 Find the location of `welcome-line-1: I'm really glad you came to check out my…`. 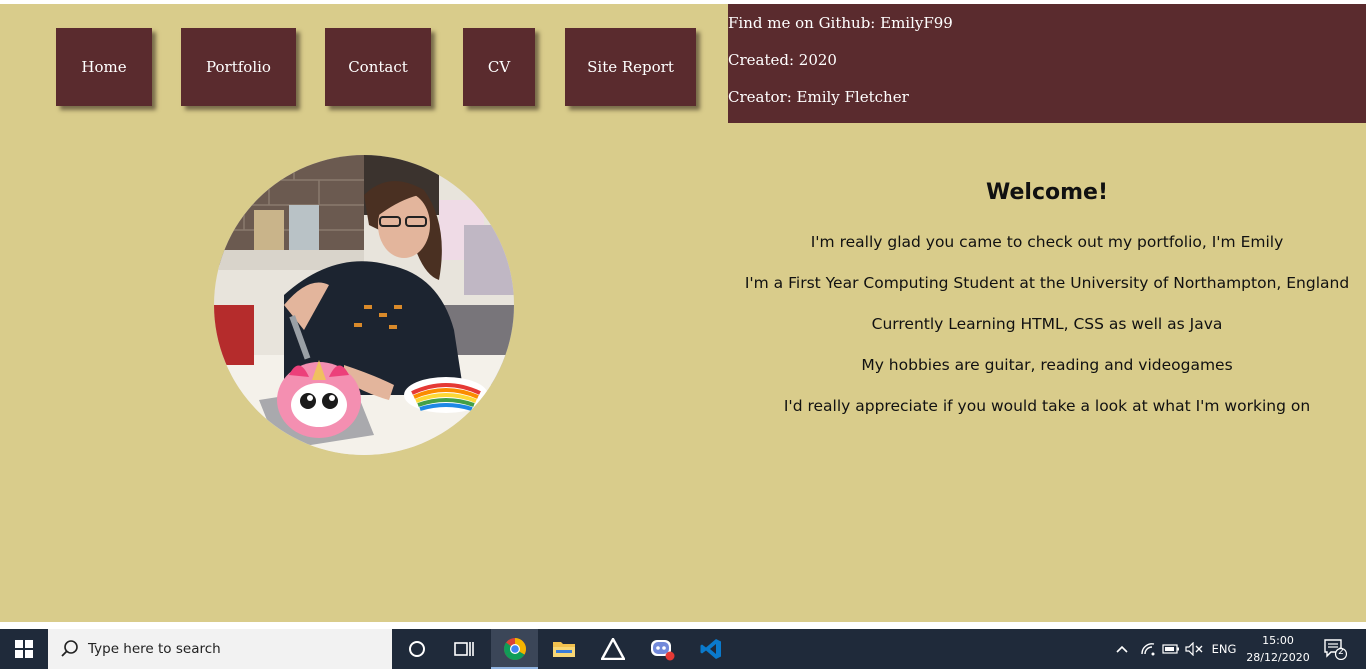

welcome-line-1: I'm really glad you came to check out my… is located at coordinates (1047, 242).